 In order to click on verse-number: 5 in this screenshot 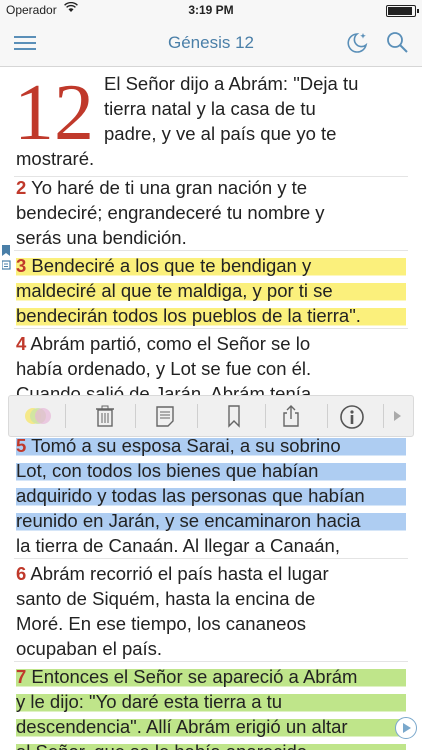, I will do `click(21, 445)`.